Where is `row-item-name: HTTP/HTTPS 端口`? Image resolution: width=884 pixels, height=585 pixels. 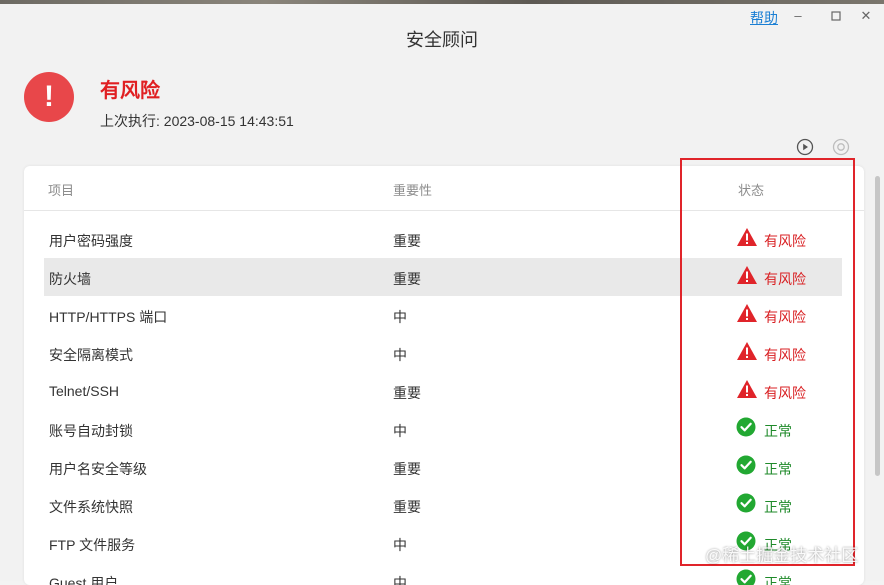
row-item-name: HTTP/HTTPS 端口 is located at coordinates (108, 317).